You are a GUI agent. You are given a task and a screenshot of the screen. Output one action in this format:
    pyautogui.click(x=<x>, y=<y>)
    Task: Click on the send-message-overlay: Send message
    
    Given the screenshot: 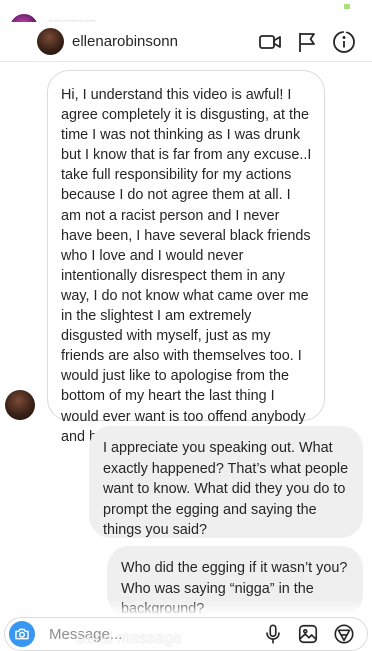 What is the action you would take?
    pyautogui.click(x=128, y=638)
    